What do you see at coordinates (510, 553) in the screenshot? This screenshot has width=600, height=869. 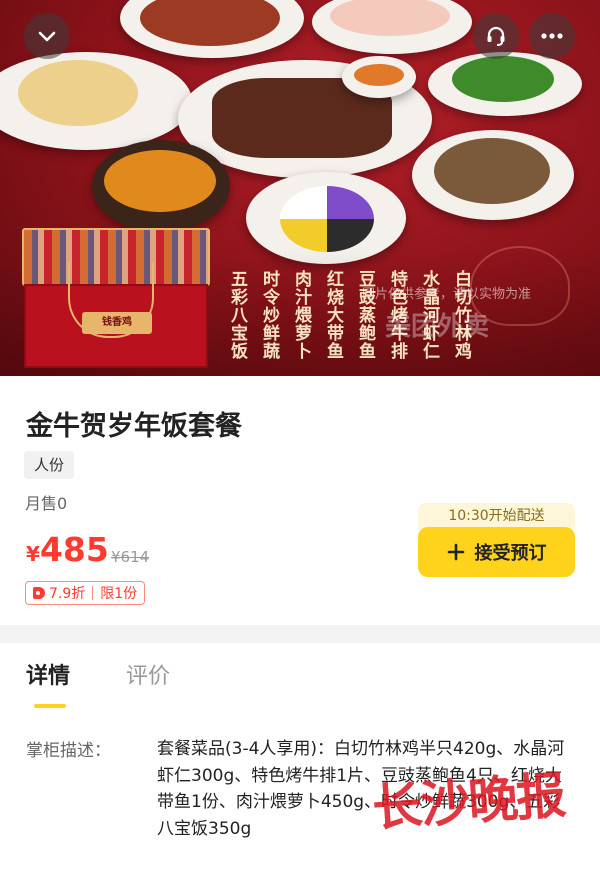 I see `accept-preorder-label: 接受预订` at bounding box center [510, 553].